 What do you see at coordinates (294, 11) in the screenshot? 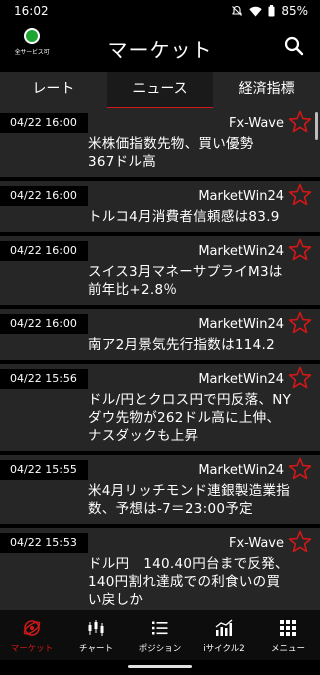
I see `battery-percent: 85%` at bounding box center [294, 11].